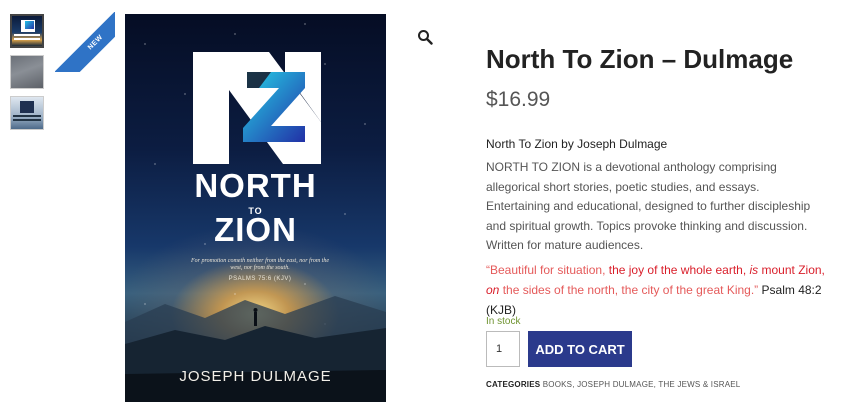 This screenshot has height=415, width=850. Describe the element at coordinates (29, 25) in the screenshot. I see `thumbnail-logo-accent` at that location.